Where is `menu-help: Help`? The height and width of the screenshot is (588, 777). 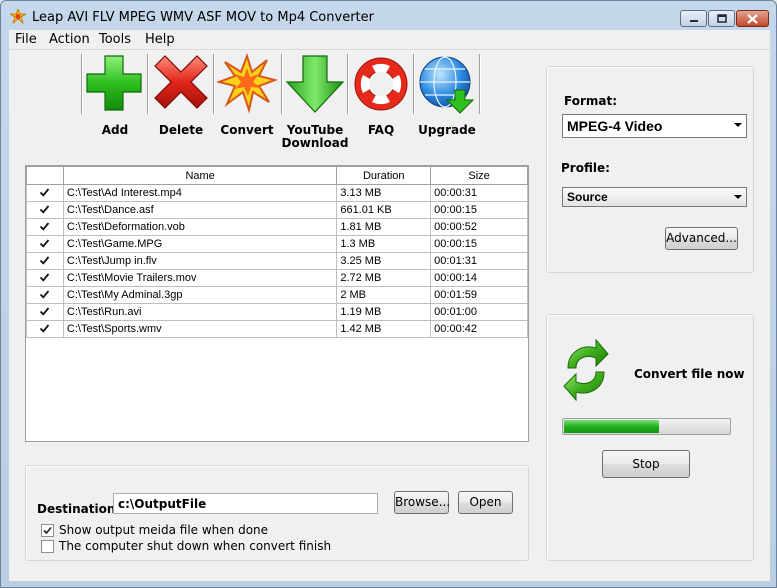
menu-help: Help is located at coordinates (160, 39).